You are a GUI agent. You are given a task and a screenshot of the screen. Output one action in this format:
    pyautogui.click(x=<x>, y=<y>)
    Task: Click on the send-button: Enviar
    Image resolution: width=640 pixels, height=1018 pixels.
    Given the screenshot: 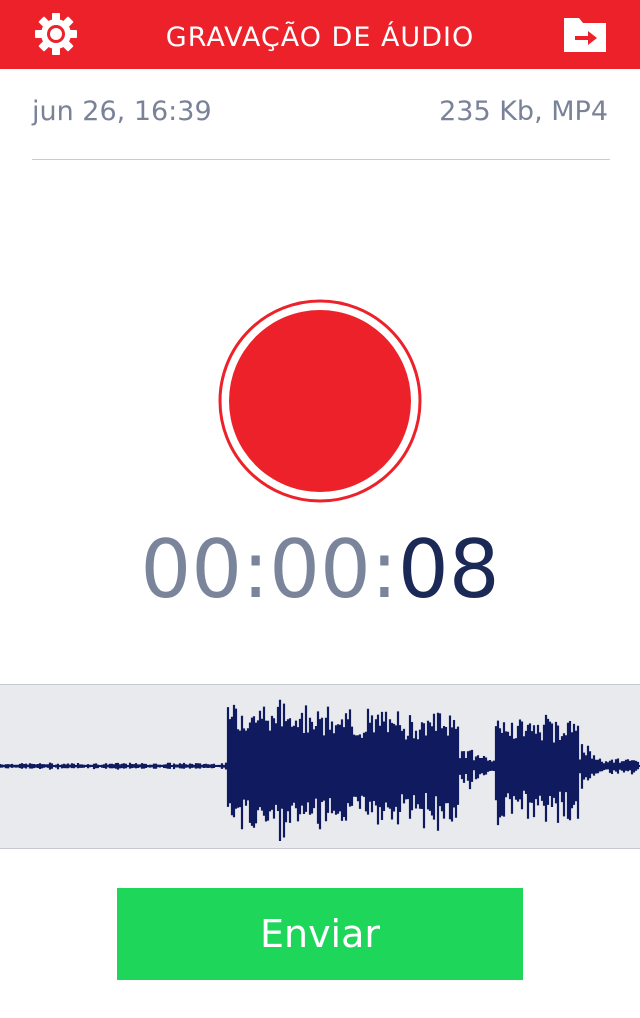 What is the action you would take?
    pyautogui.click(x=320, y=934)
    